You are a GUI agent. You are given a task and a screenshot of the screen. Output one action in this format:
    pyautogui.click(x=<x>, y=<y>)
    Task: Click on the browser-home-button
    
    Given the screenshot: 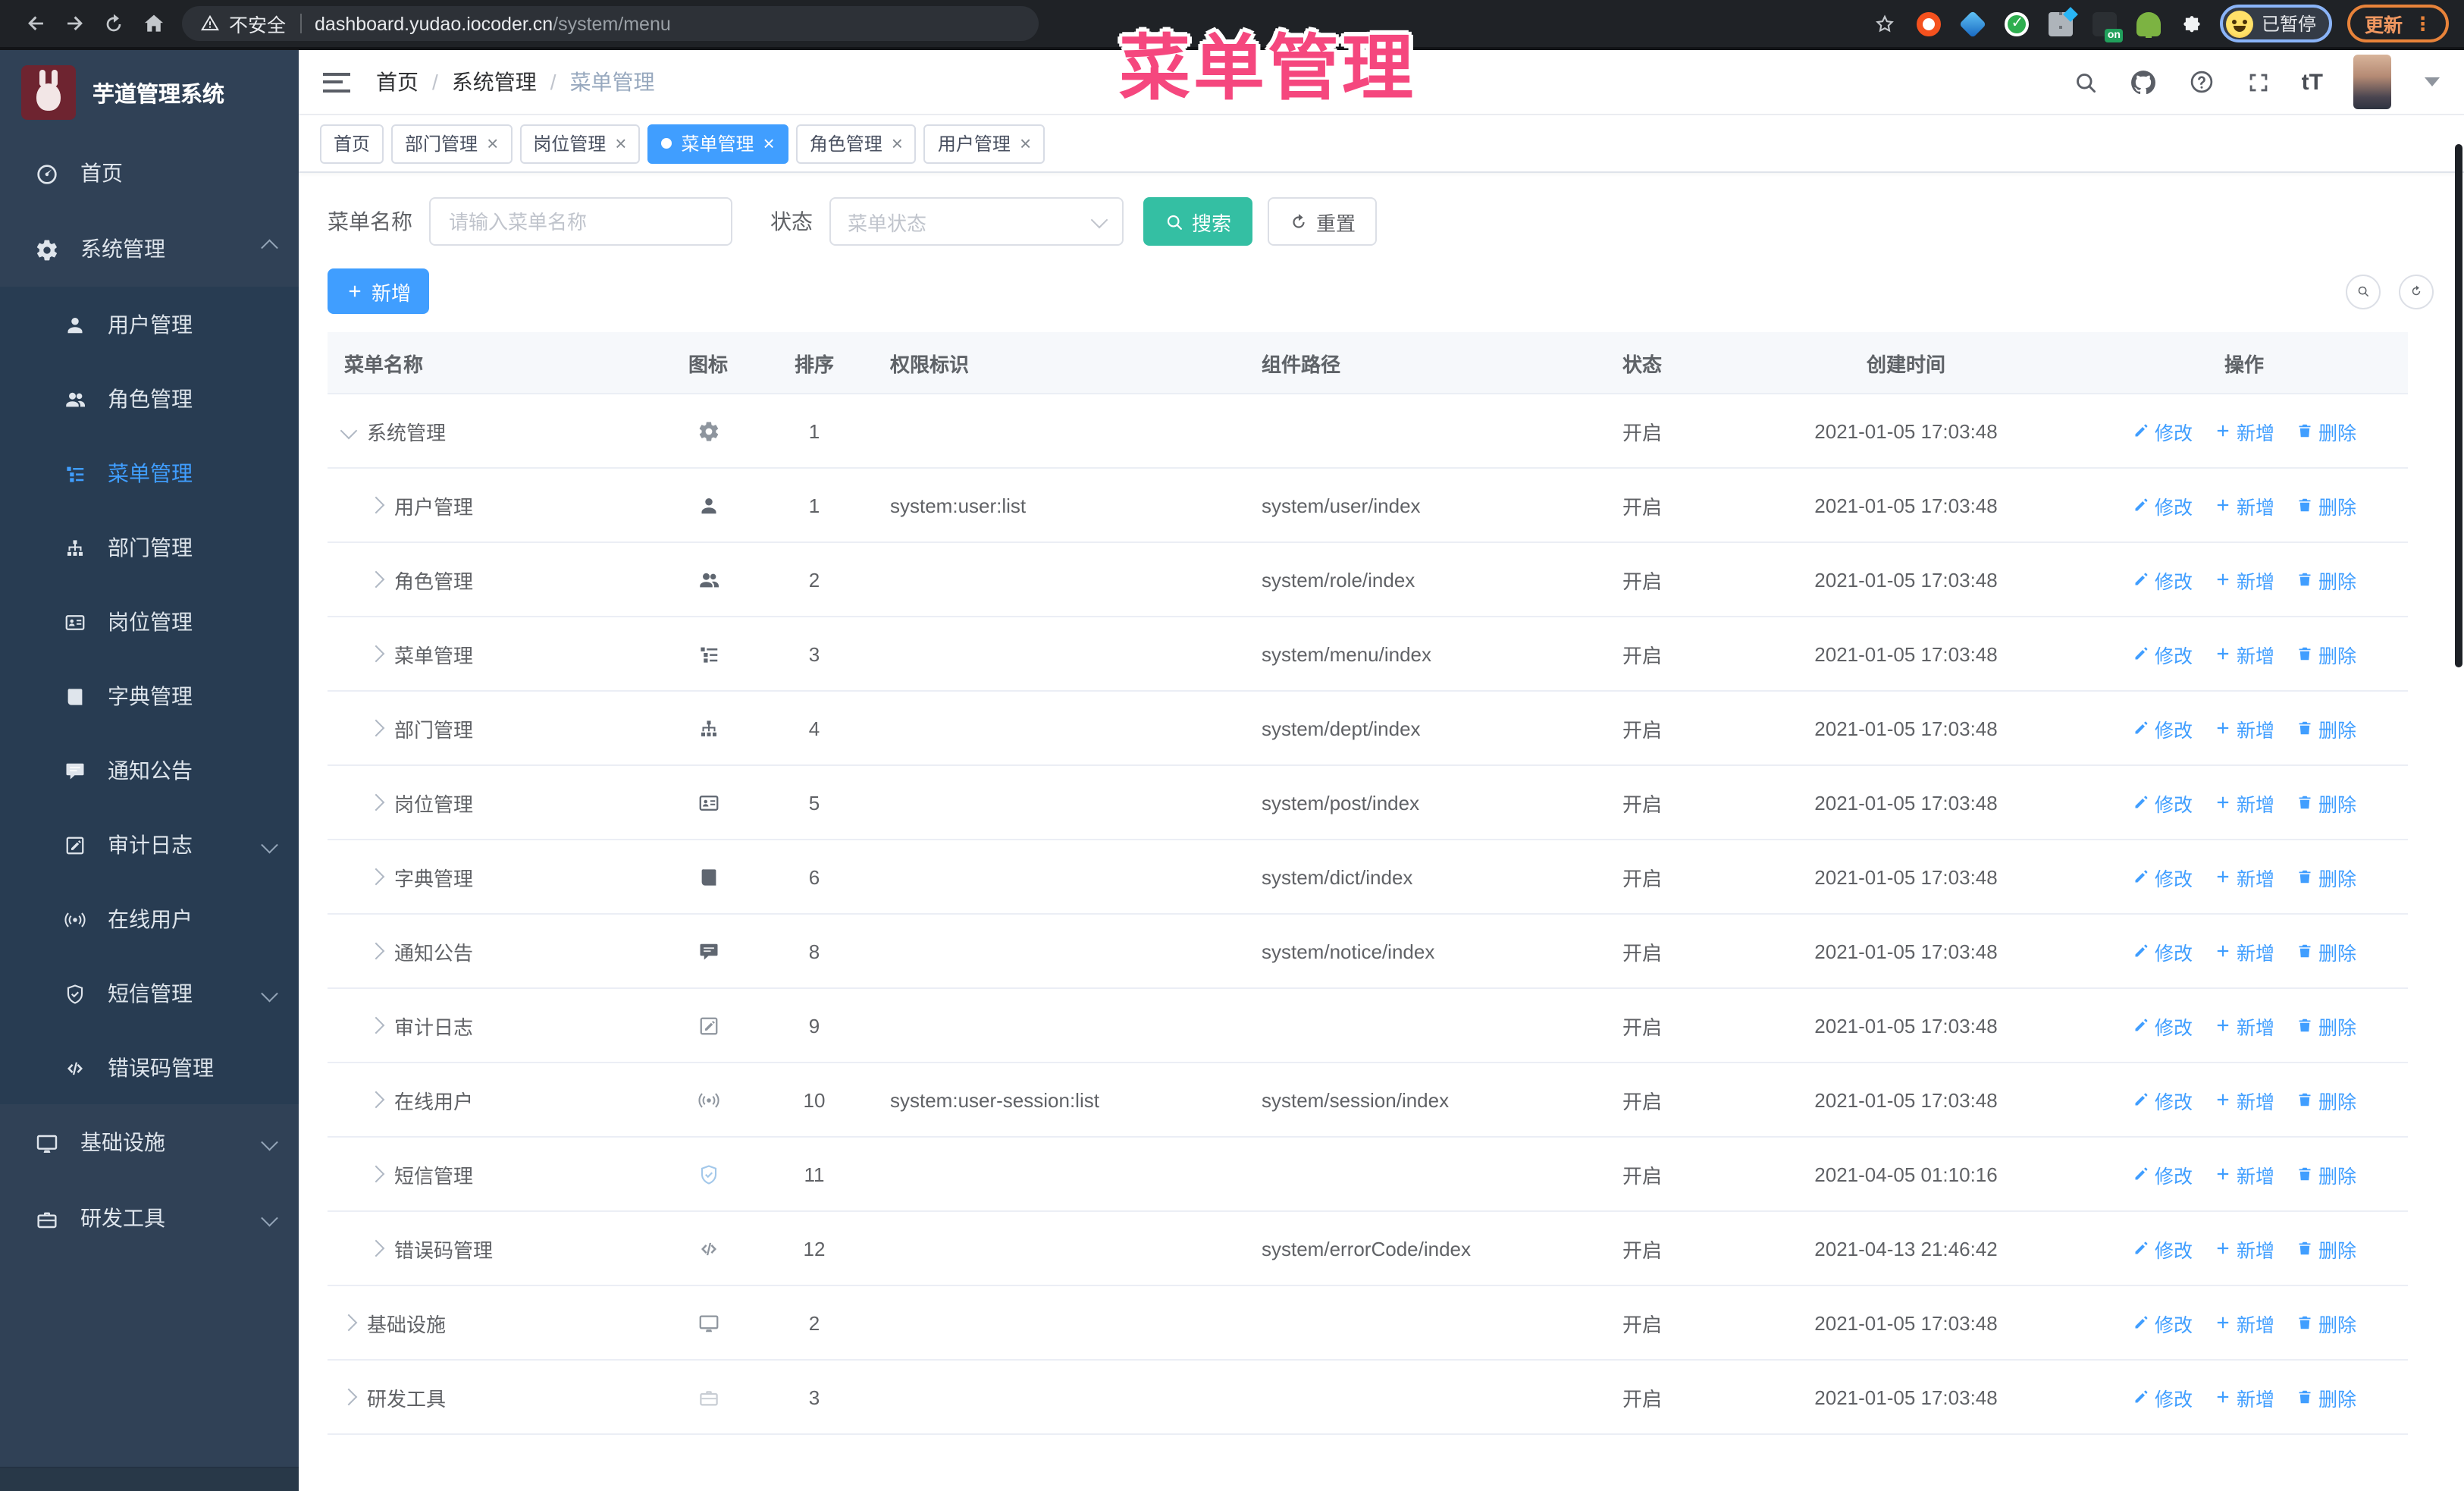 What is the action you would take?
    pyautogui.click(x=153, y=23)
    